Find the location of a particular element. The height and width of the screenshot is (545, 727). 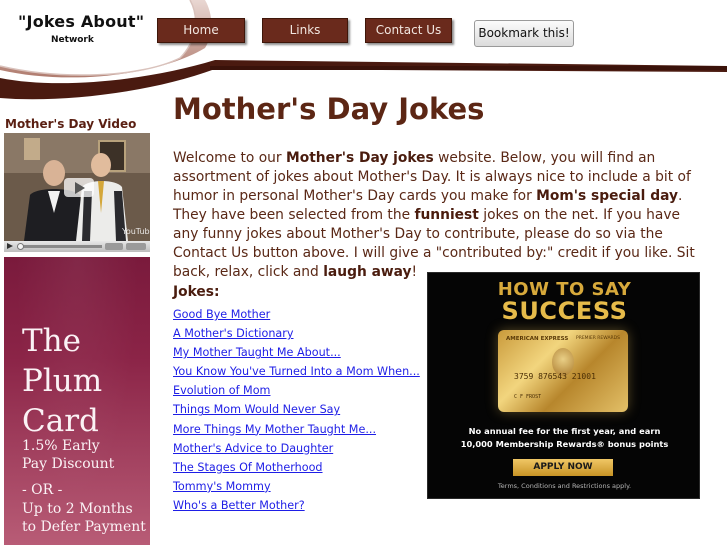

card-sub: PREMIER REWARDS is located at coordinates (598, 338).